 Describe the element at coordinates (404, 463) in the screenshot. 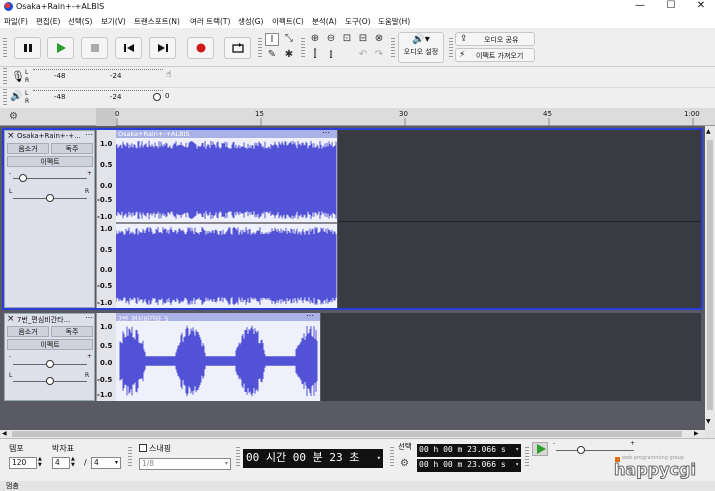

I see `selection-settings-gear-icon: ⚙` at that location.